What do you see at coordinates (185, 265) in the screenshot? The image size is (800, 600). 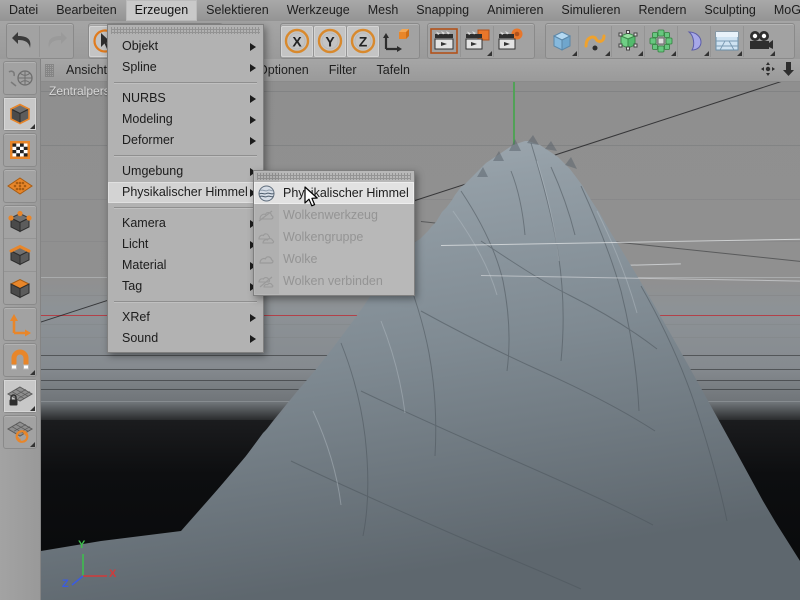 I see `dropdown-item-material: Material` at bounding box center [185, 265].